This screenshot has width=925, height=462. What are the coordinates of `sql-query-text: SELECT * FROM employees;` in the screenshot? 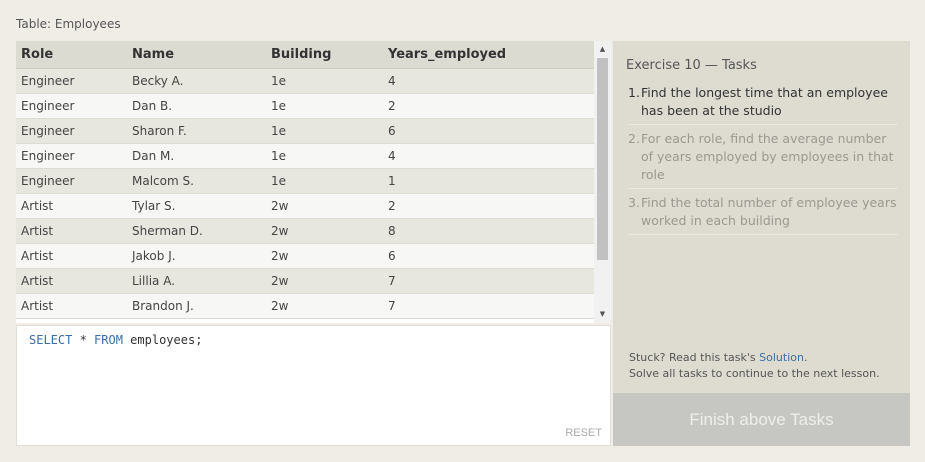 It's located at (115, 340).